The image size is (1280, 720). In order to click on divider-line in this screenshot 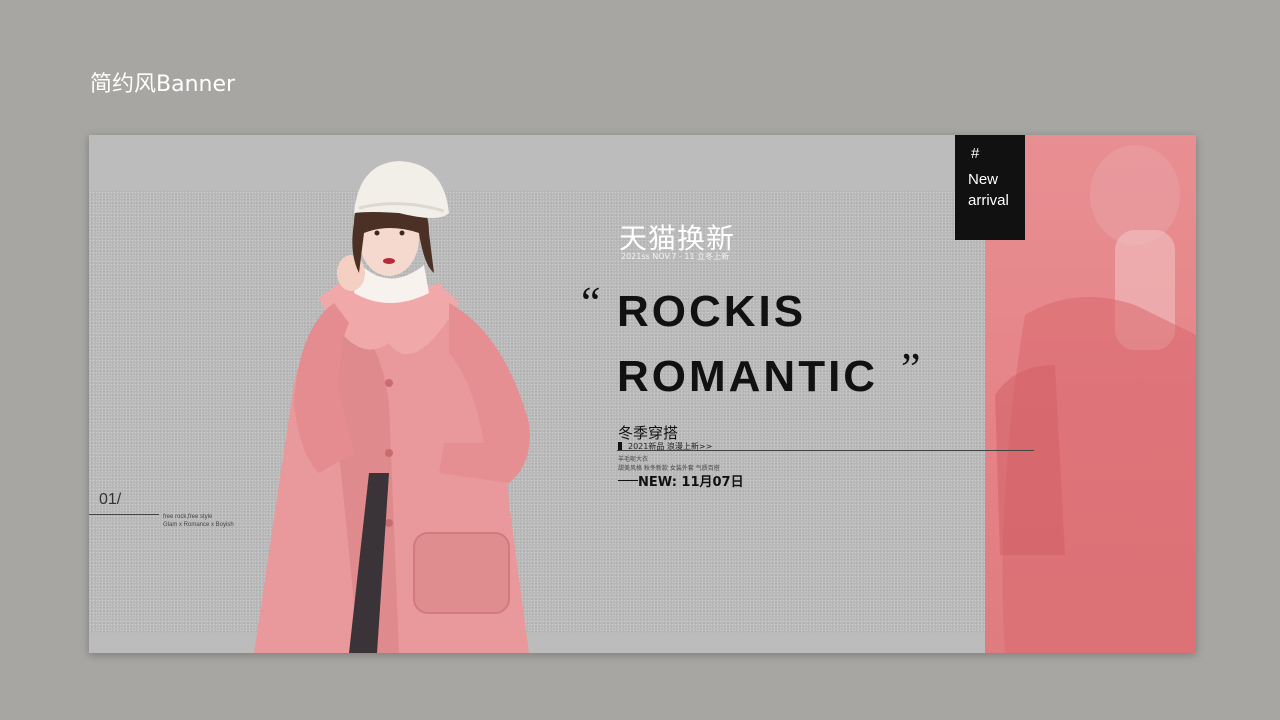, I will do `click(825, 450)`.